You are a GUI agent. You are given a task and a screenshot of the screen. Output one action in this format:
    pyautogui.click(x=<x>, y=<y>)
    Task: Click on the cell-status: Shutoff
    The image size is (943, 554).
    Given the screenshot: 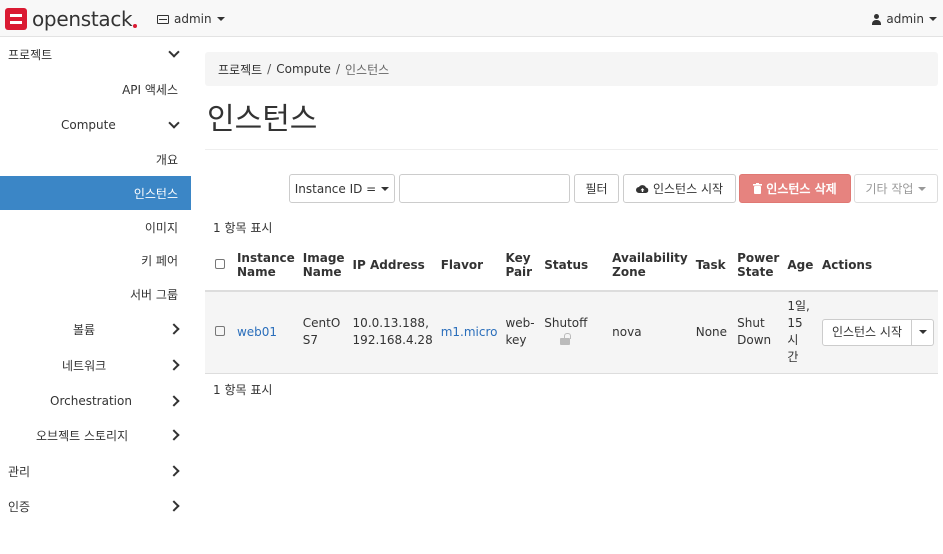 What is the action you would take?
    pyautogui.click(x=574, y=332)
    